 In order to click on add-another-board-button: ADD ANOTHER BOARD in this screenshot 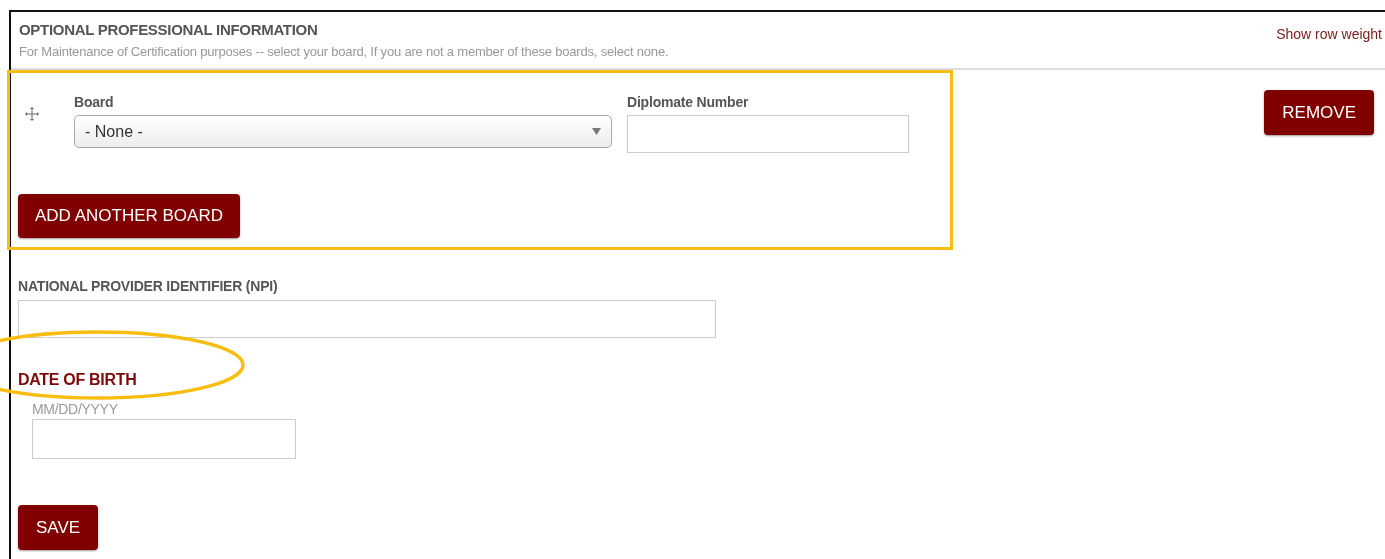, I will do `click(129, 216)`.